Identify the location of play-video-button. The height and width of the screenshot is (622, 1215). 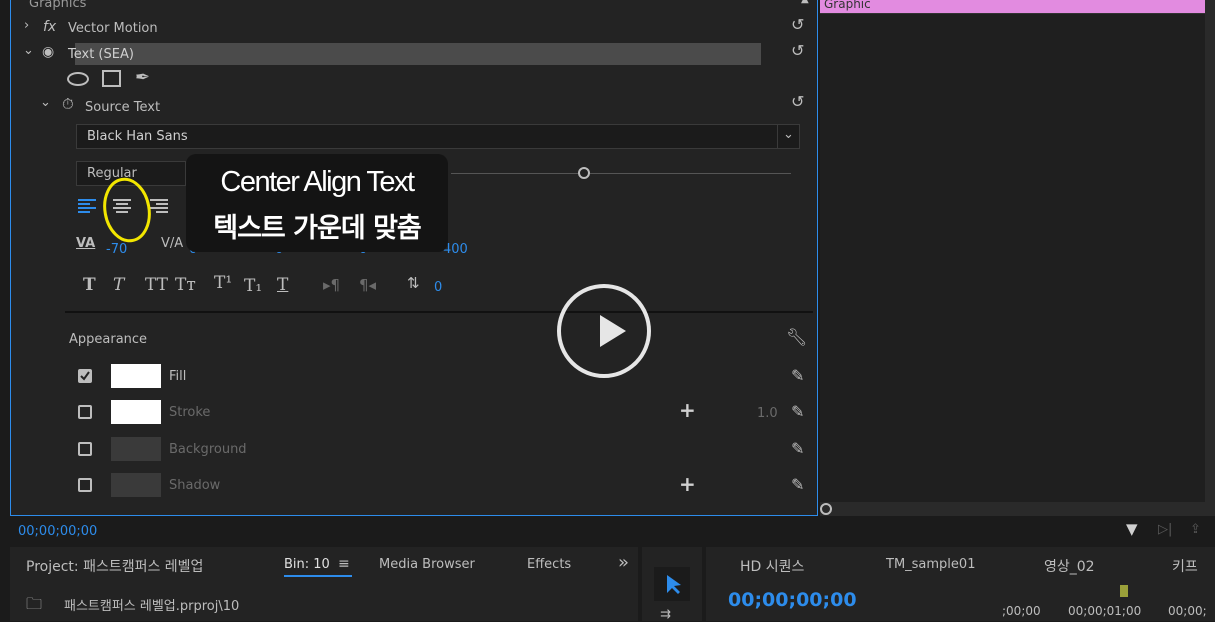
(604, 331).